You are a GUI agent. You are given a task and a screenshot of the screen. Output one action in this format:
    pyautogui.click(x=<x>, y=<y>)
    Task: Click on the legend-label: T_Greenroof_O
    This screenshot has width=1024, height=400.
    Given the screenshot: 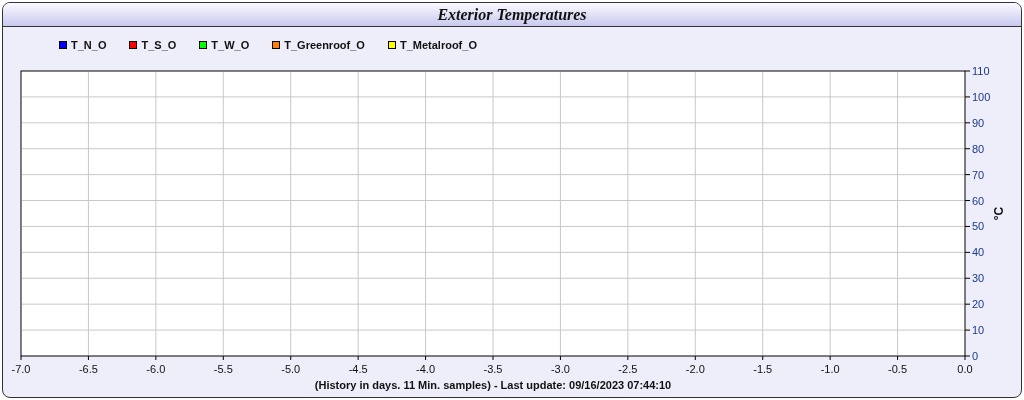 What is the action you would take?
    pyautogui.click(x=324, y=45)
    